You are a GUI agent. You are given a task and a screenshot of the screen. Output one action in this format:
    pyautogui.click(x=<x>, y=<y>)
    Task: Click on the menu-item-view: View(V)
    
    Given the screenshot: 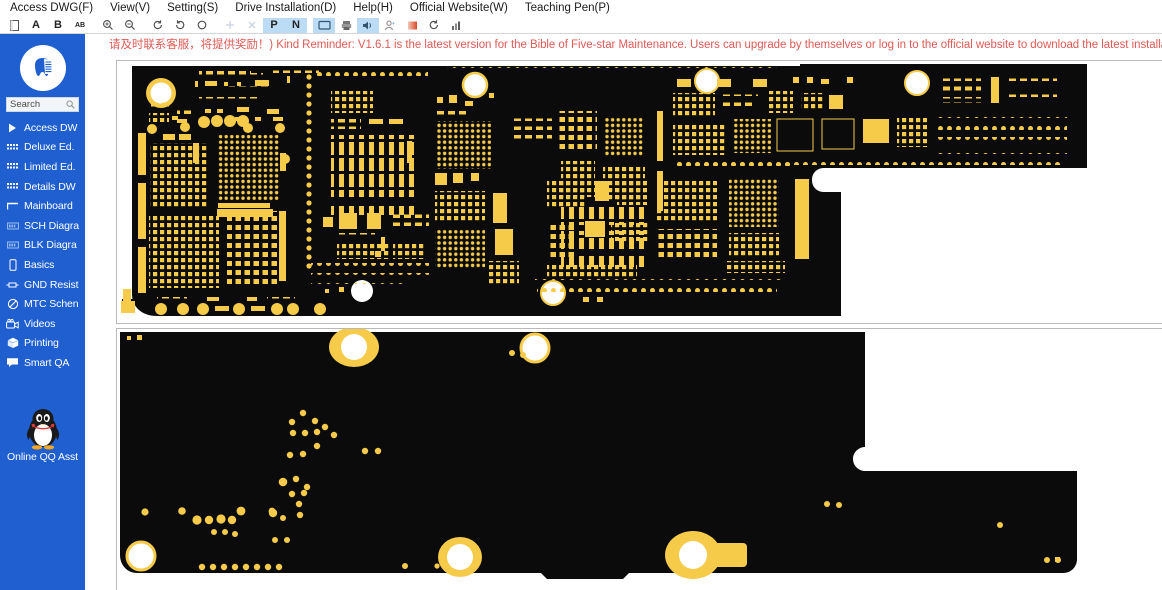 What is the action you would take?
    pyautogui.click(x=130, y=8)
    